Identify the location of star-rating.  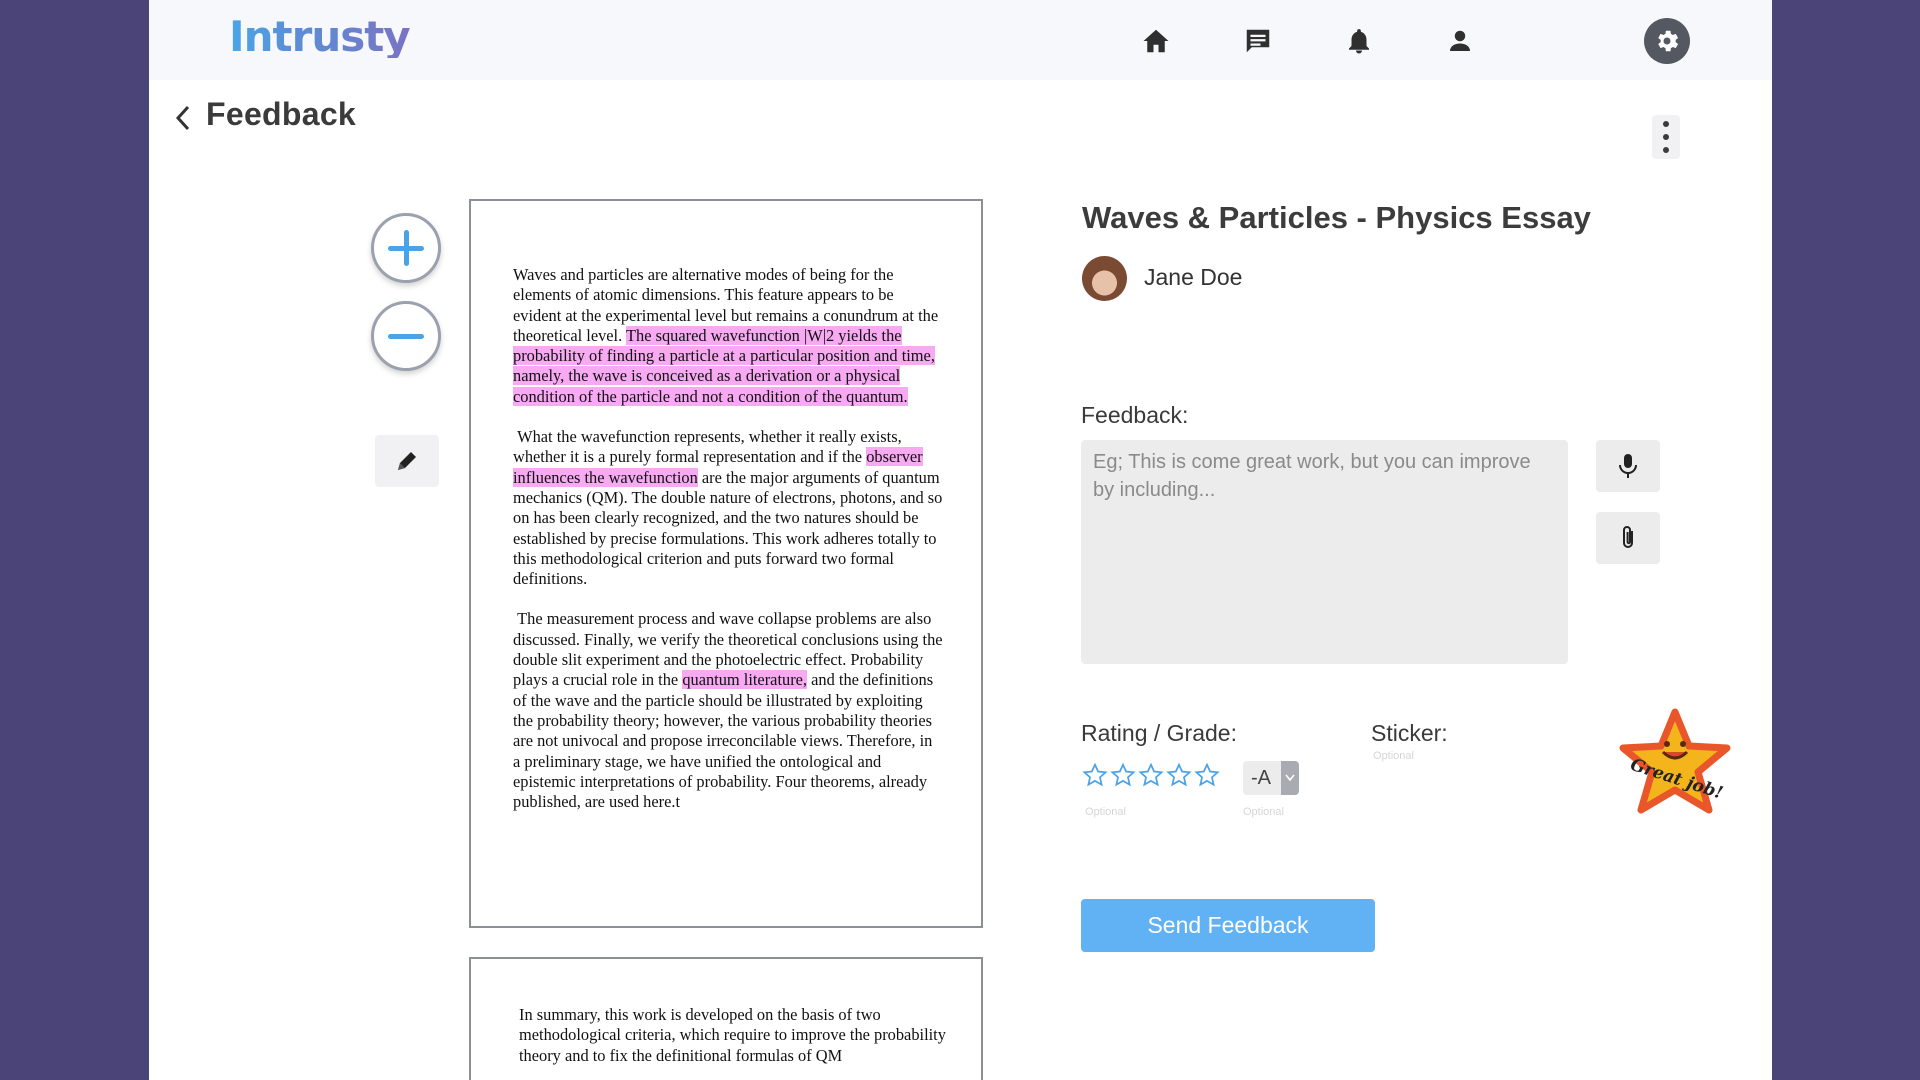
(1152, 777).